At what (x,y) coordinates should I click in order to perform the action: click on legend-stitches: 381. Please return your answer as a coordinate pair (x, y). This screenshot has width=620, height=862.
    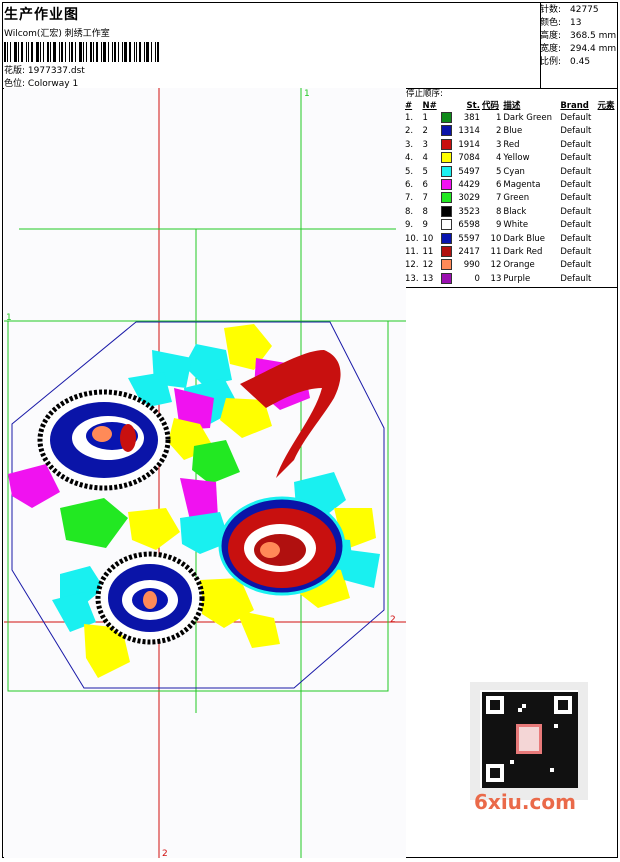
    Looking at the image, I should click on (471, 118).